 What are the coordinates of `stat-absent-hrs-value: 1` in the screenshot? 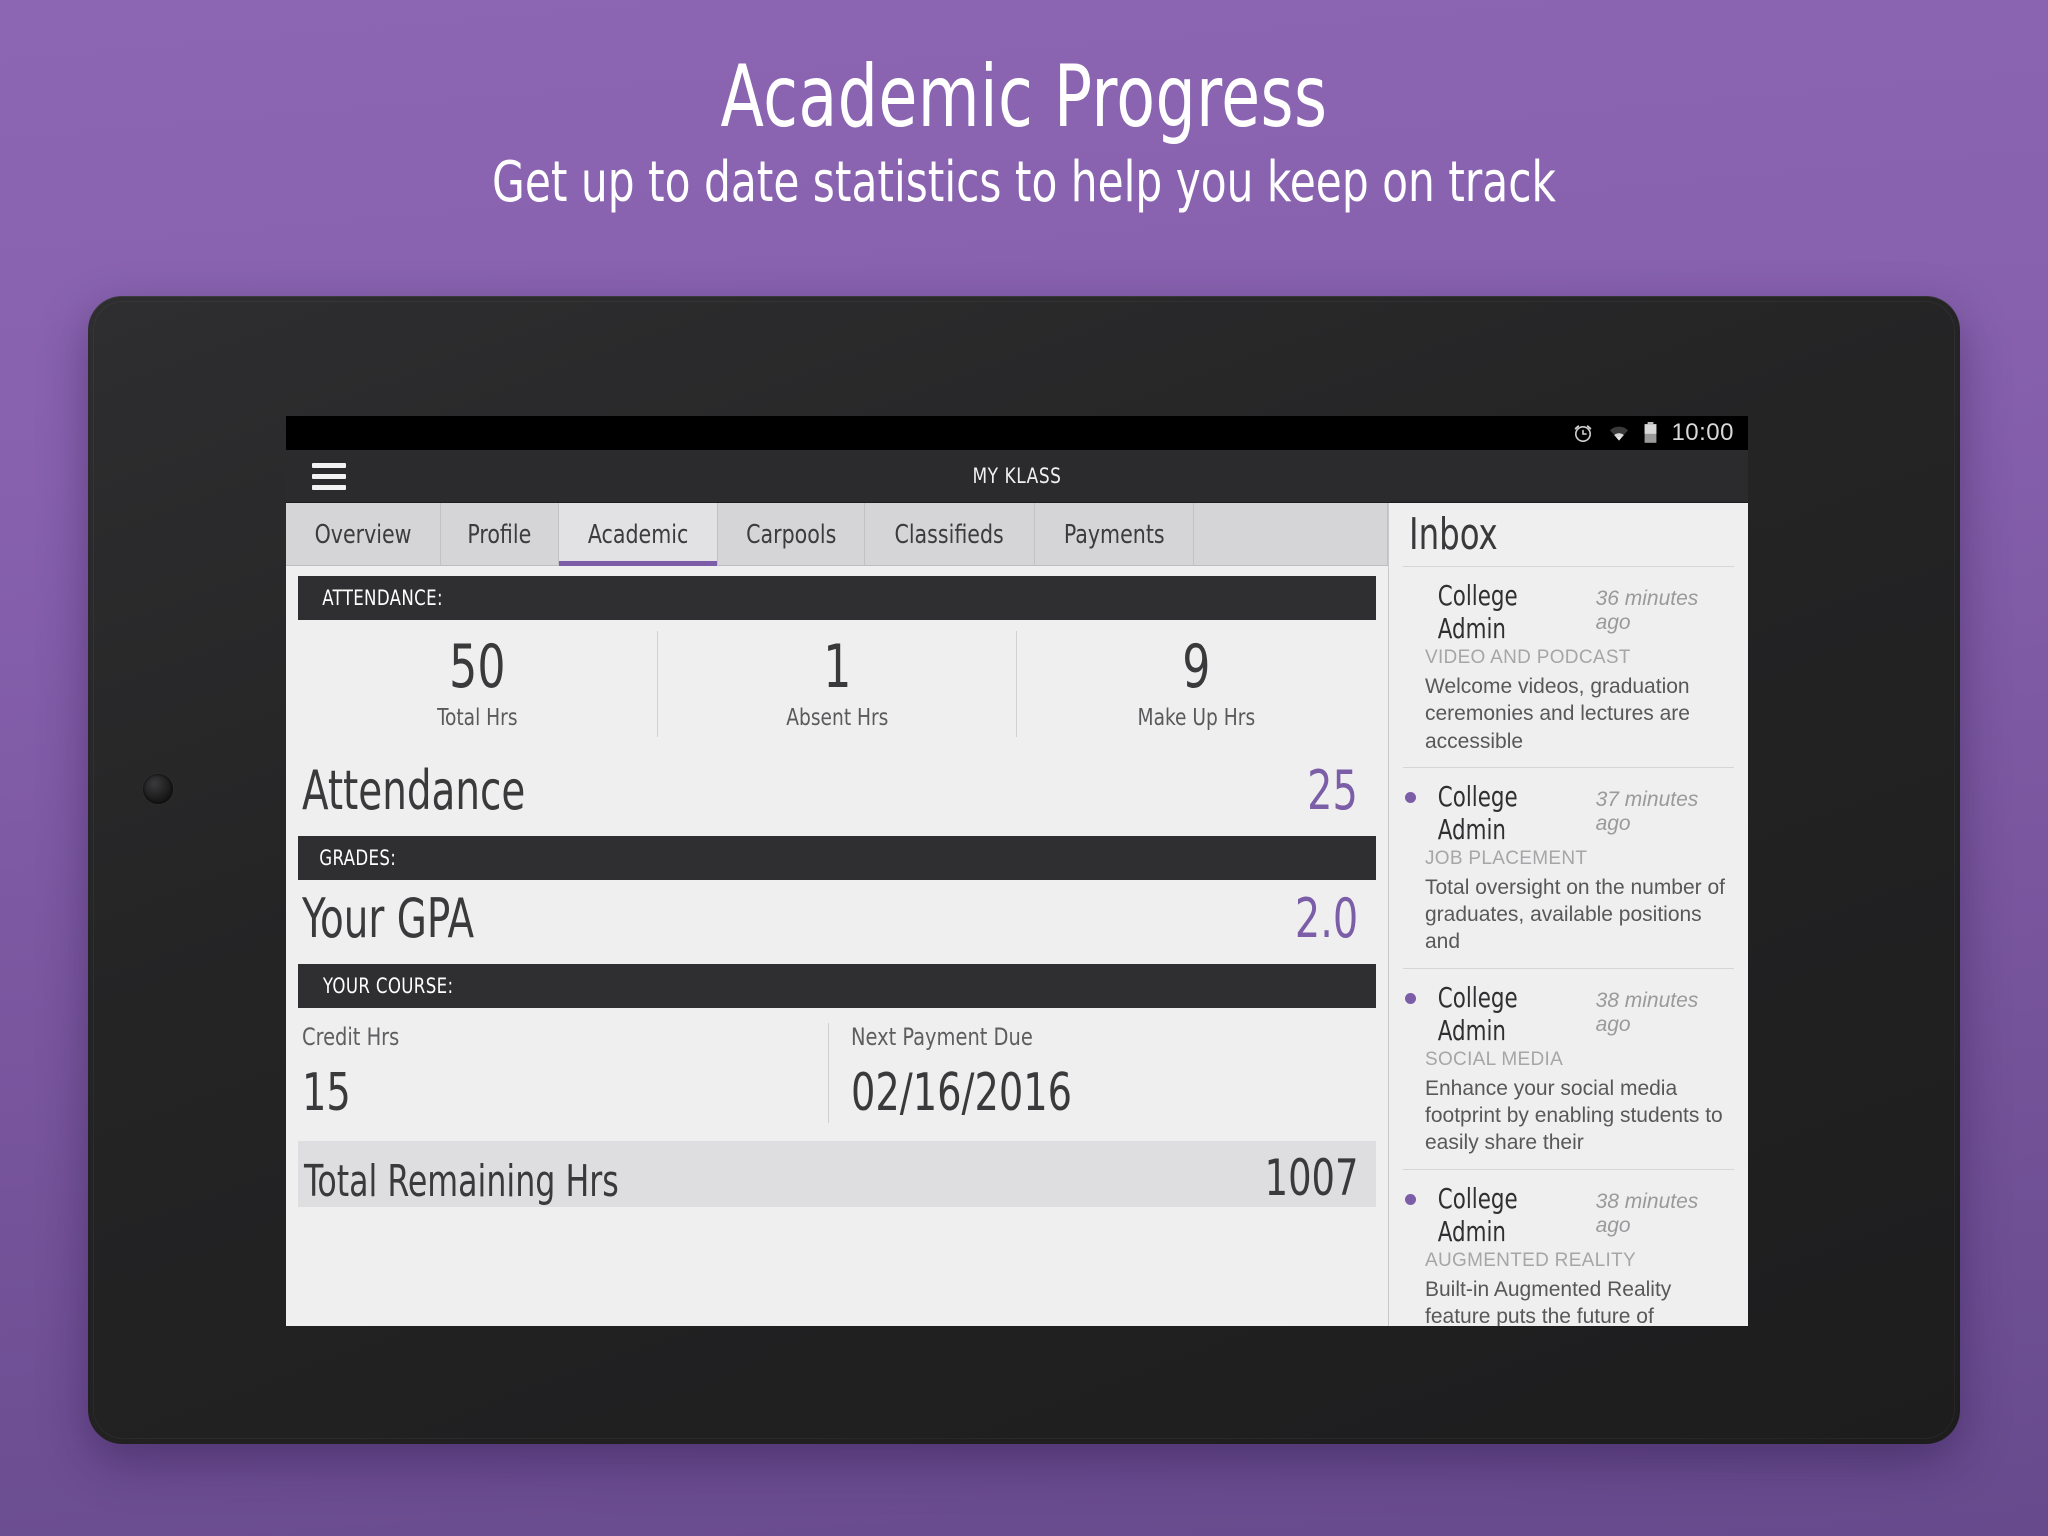 It's located at (837, 667).